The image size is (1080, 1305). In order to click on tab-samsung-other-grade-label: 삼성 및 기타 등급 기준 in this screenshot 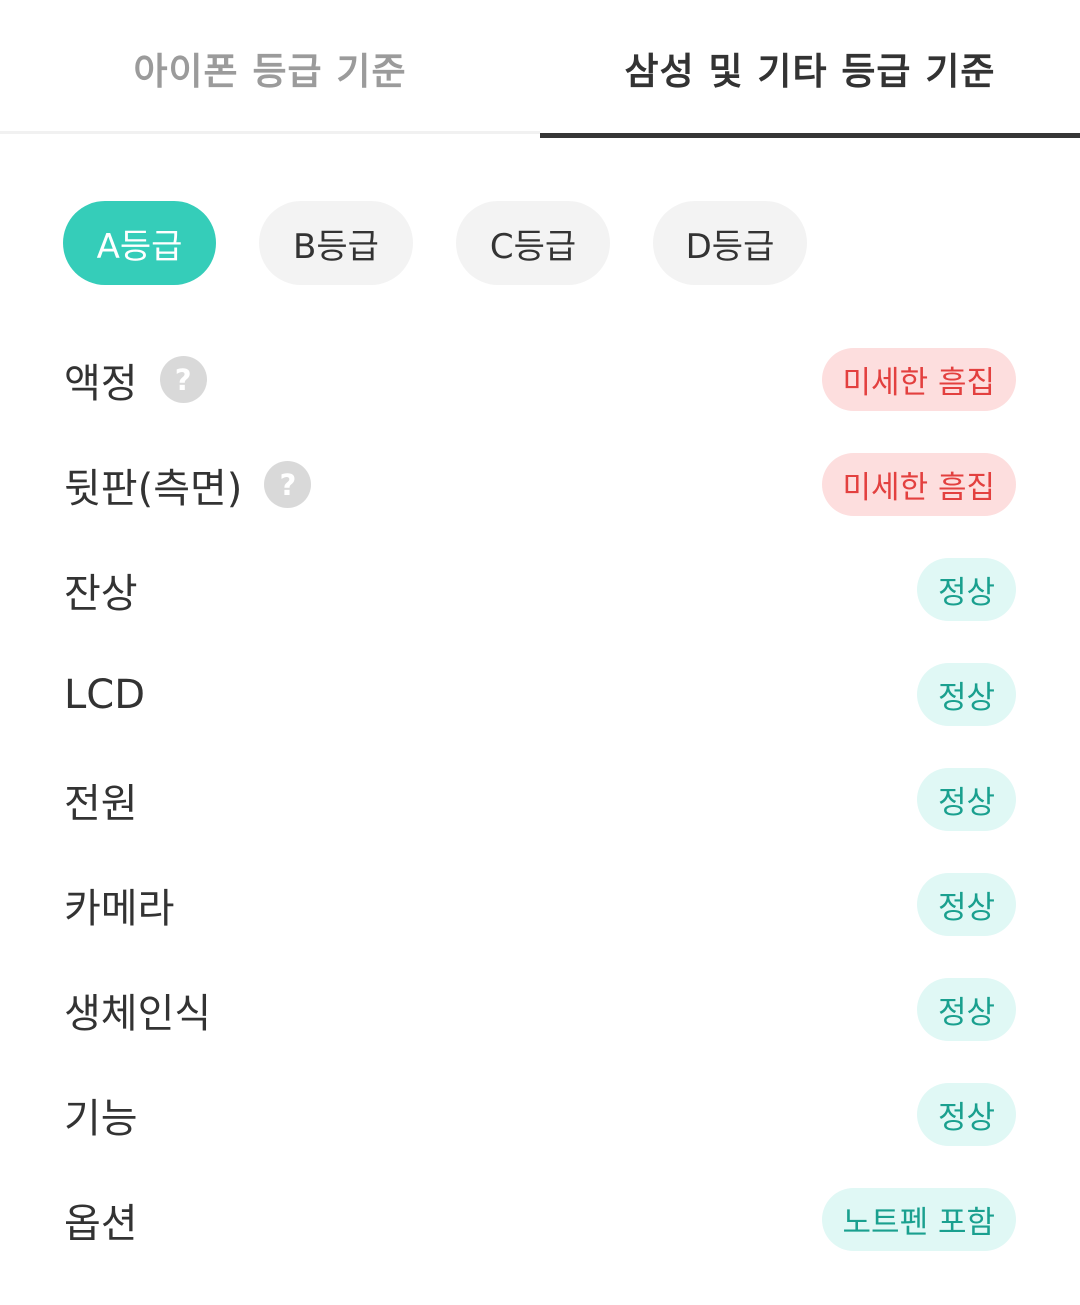, I will do `click(810, 71)`.